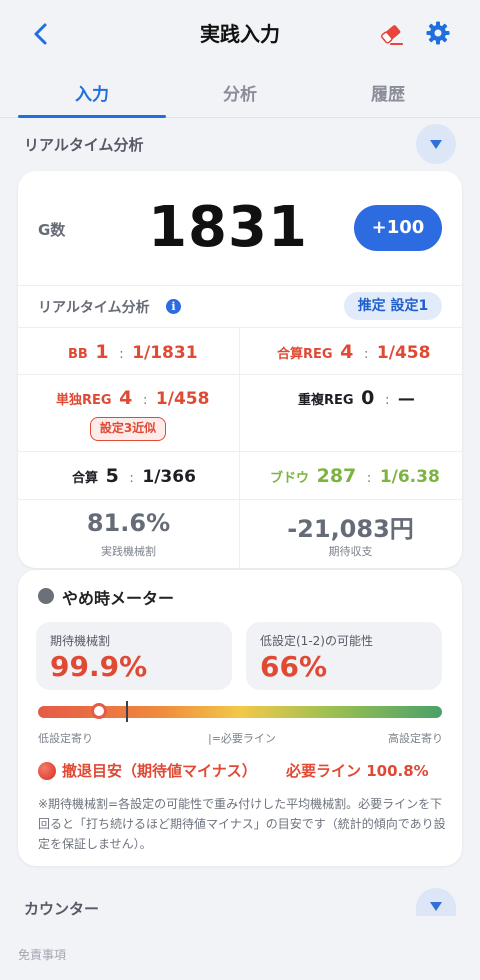  What do you see at coordinates (46, 596) in the screenshot?
I see `gauge-icon` at bounding box center [46, 596].